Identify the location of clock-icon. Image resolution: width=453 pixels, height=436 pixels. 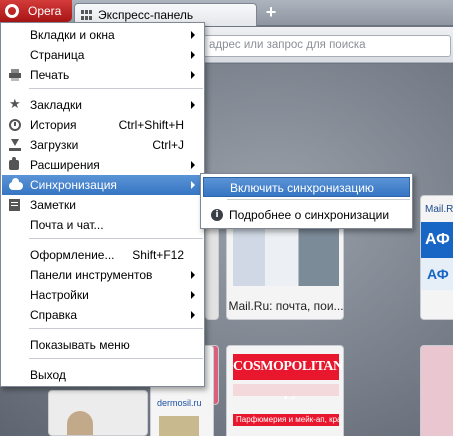
(15, 125).